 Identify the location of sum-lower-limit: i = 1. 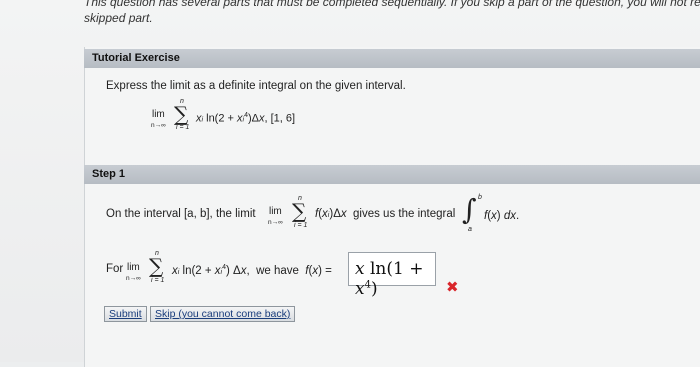
(183, 127).